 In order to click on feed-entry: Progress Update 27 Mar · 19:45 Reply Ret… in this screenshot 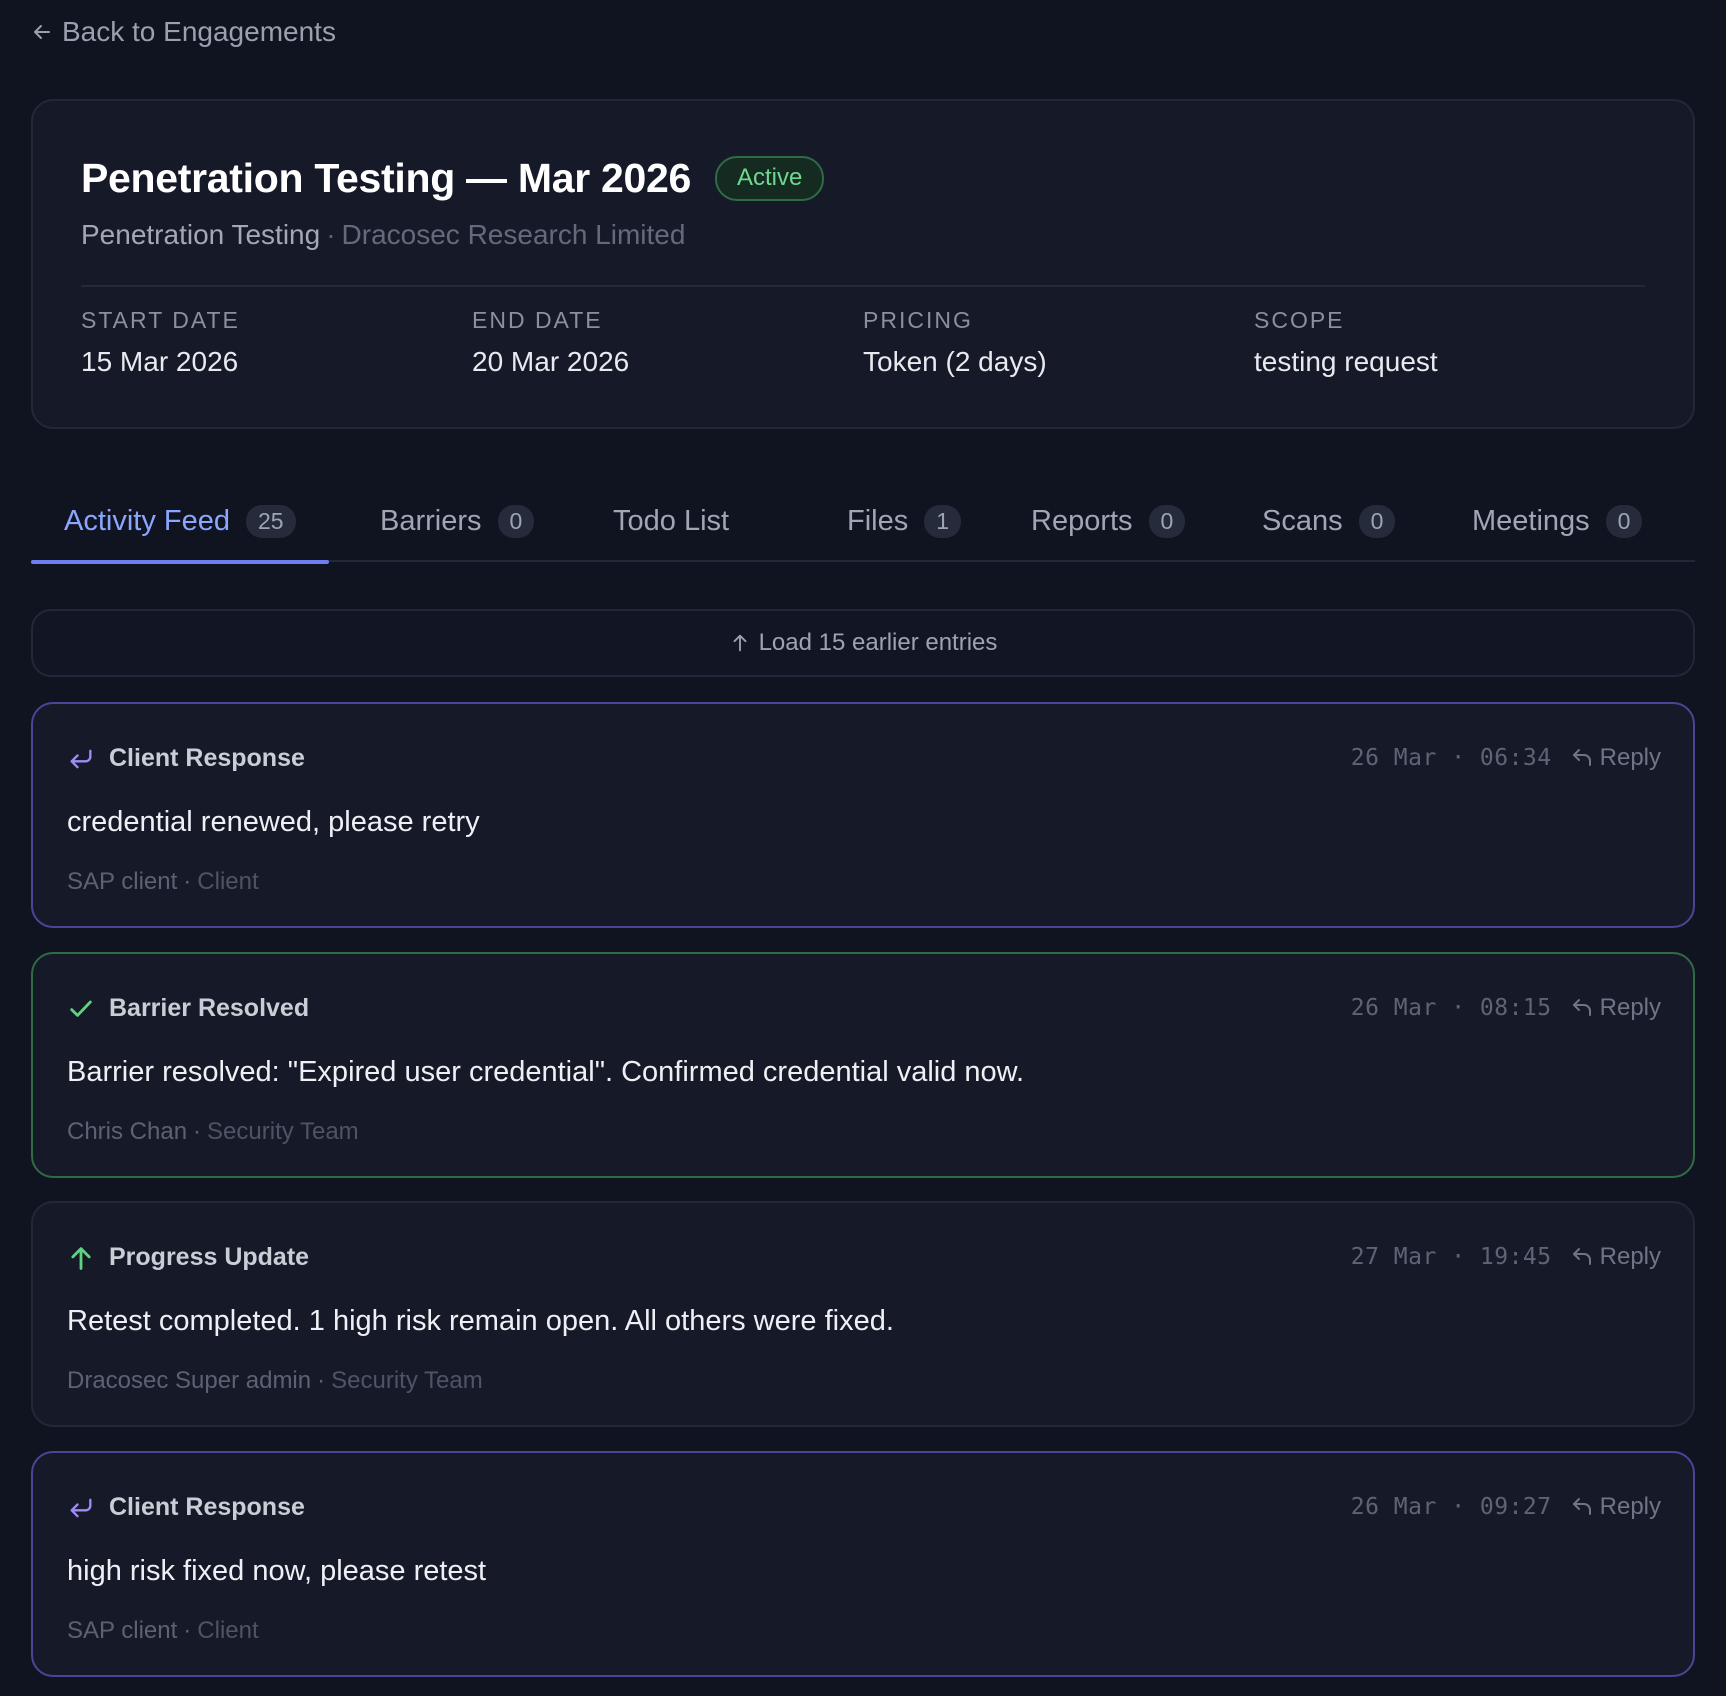, I will do `click(863, 1314)`.